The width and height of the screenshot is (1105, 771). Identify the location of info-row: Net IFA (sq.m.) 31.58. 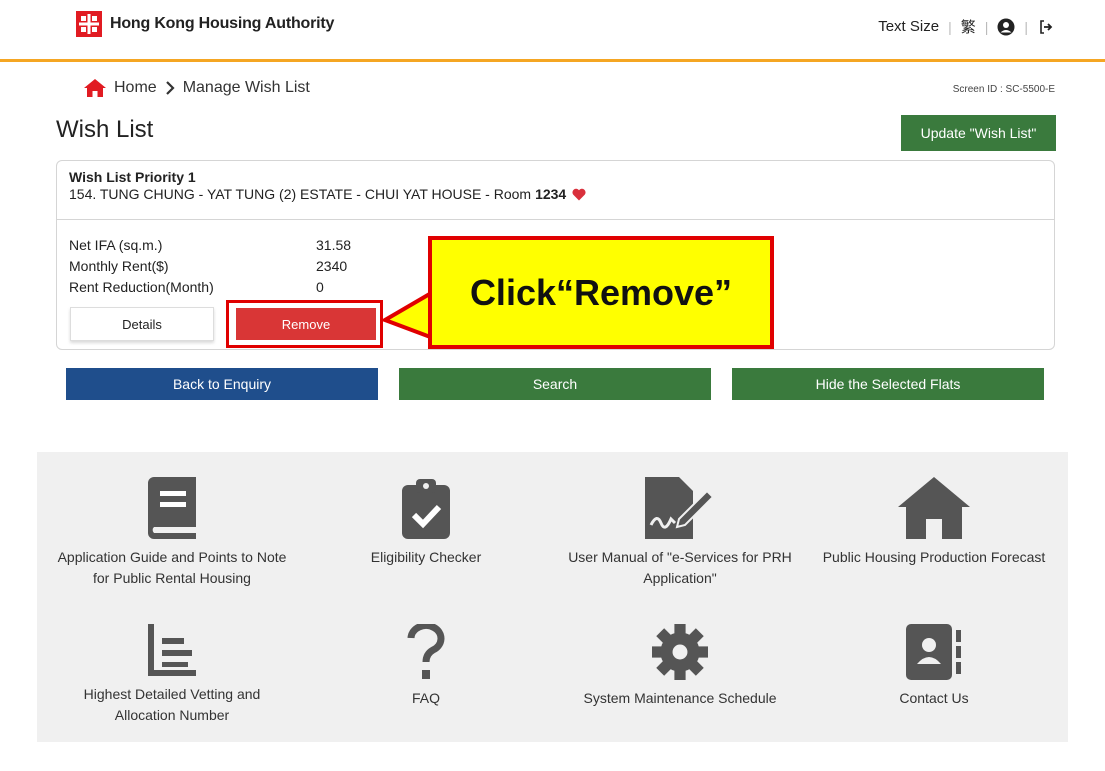
(210, 245).